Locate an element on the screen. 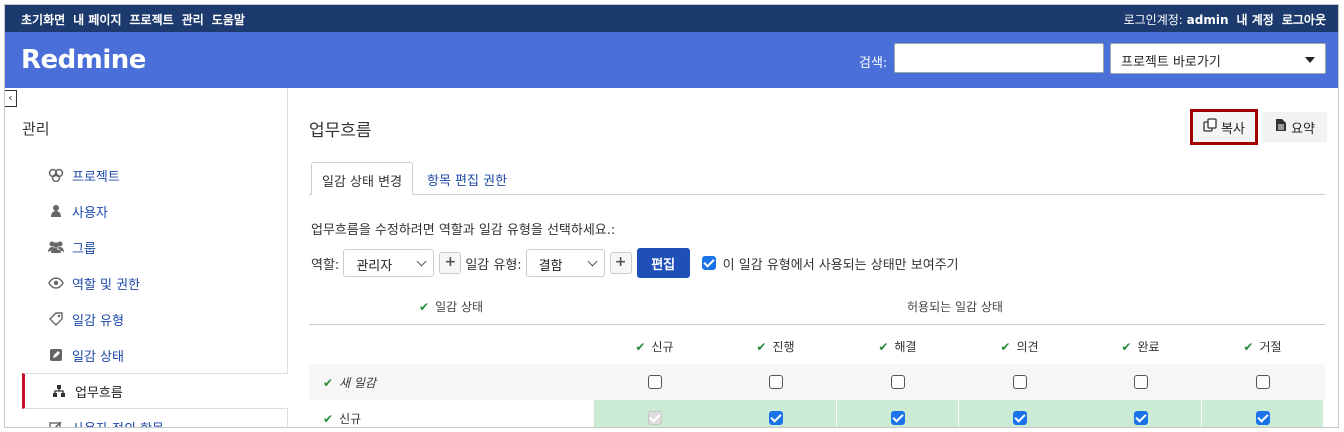 The width and height of the screenshot is (1344, 432). menu-my-page: 내 페이지 is located at coordinates (97, 19).